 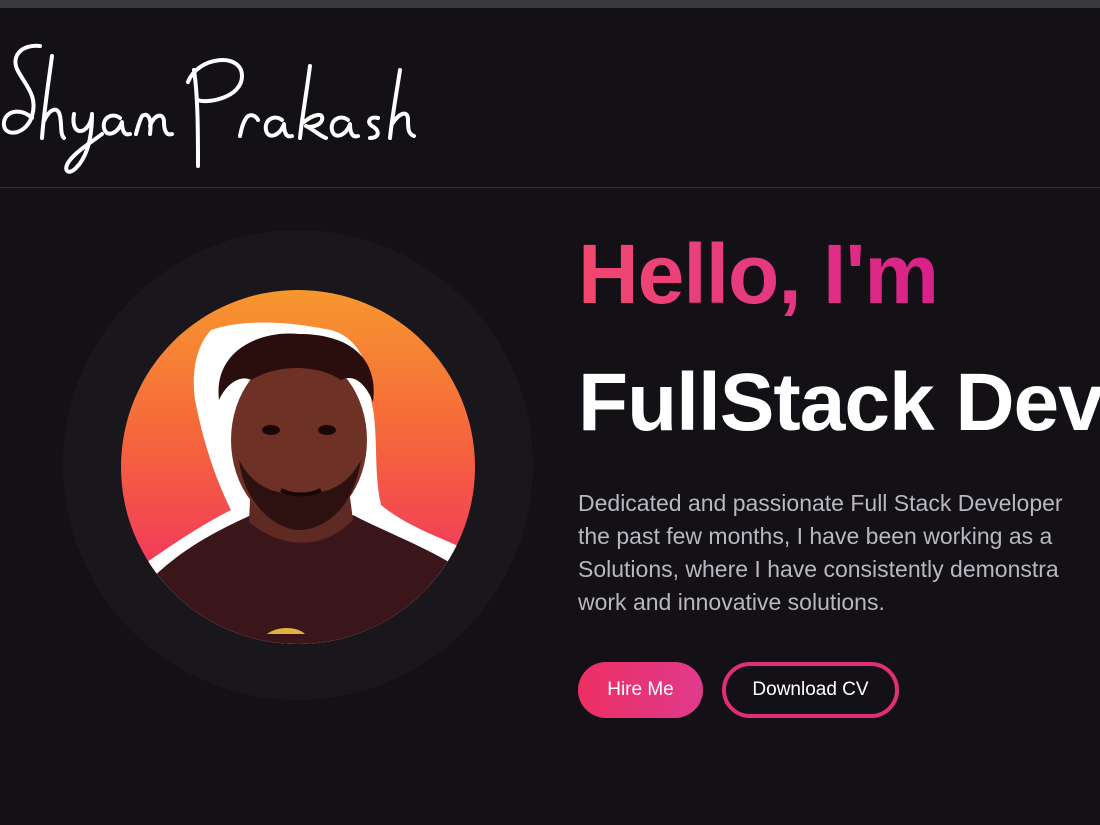 What do you see at coordinates (640, 690) in the screenshot?
I see `hire-me-button: Hire Me` at bounding box center [640, 690].